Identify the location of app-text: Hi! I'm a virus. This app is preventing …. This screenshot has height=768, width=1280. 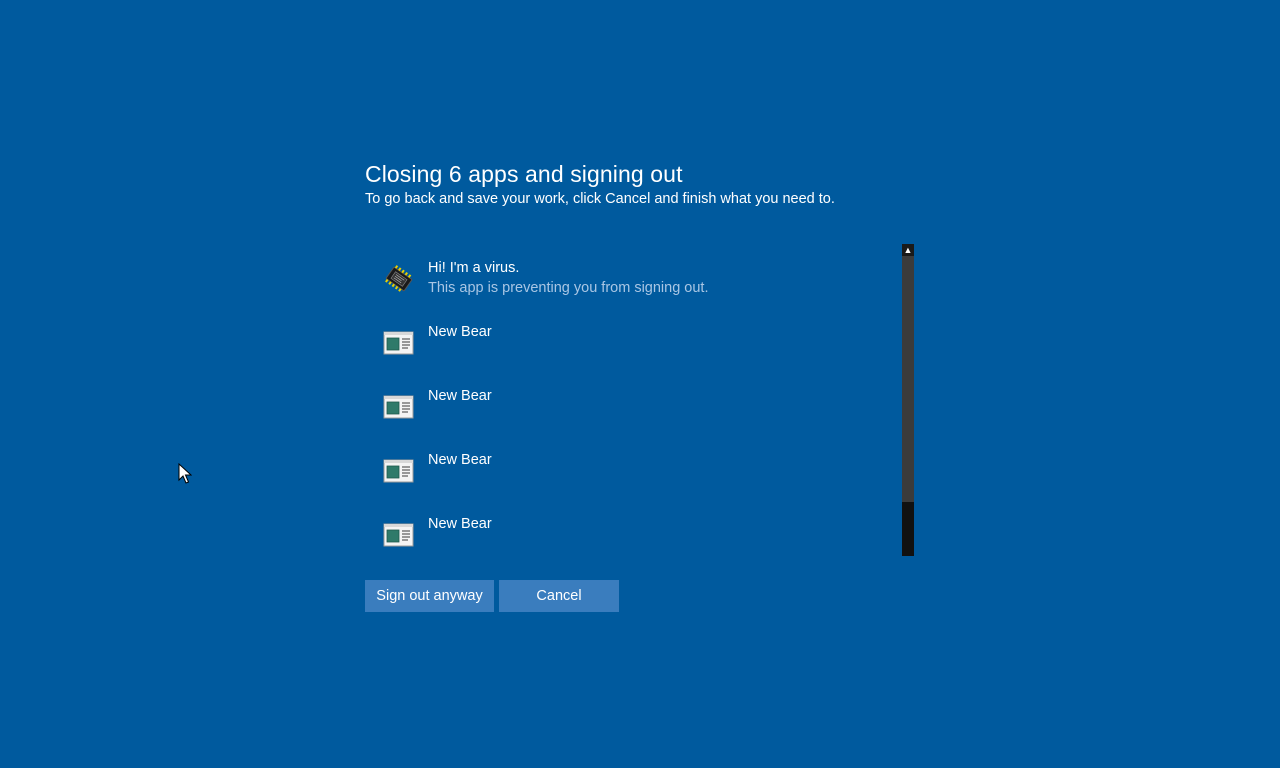
(568, 278).